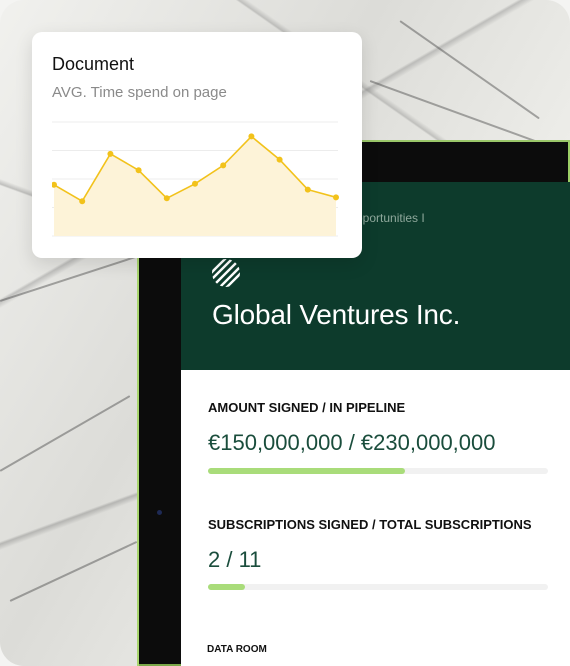  I want to click on time-on-page-chart, so click(195, 179).